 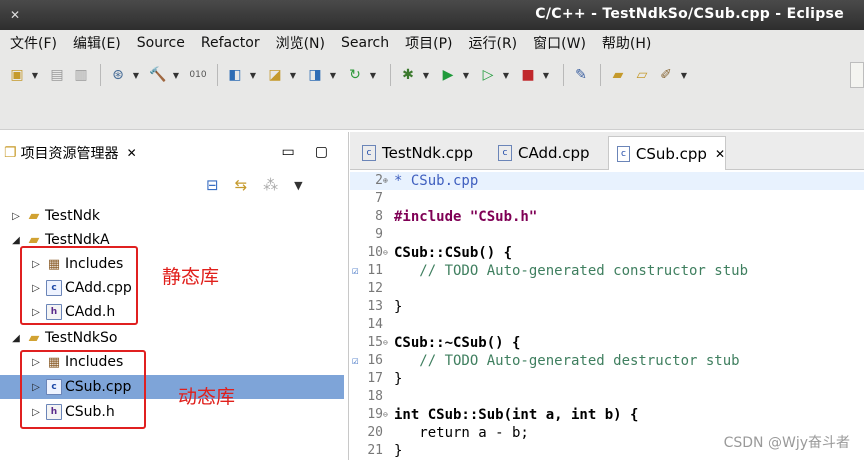 What do you see at coordinates (607, 199) in the screenshot?
I see `code-line: 7` at bounding box center [607, 199].